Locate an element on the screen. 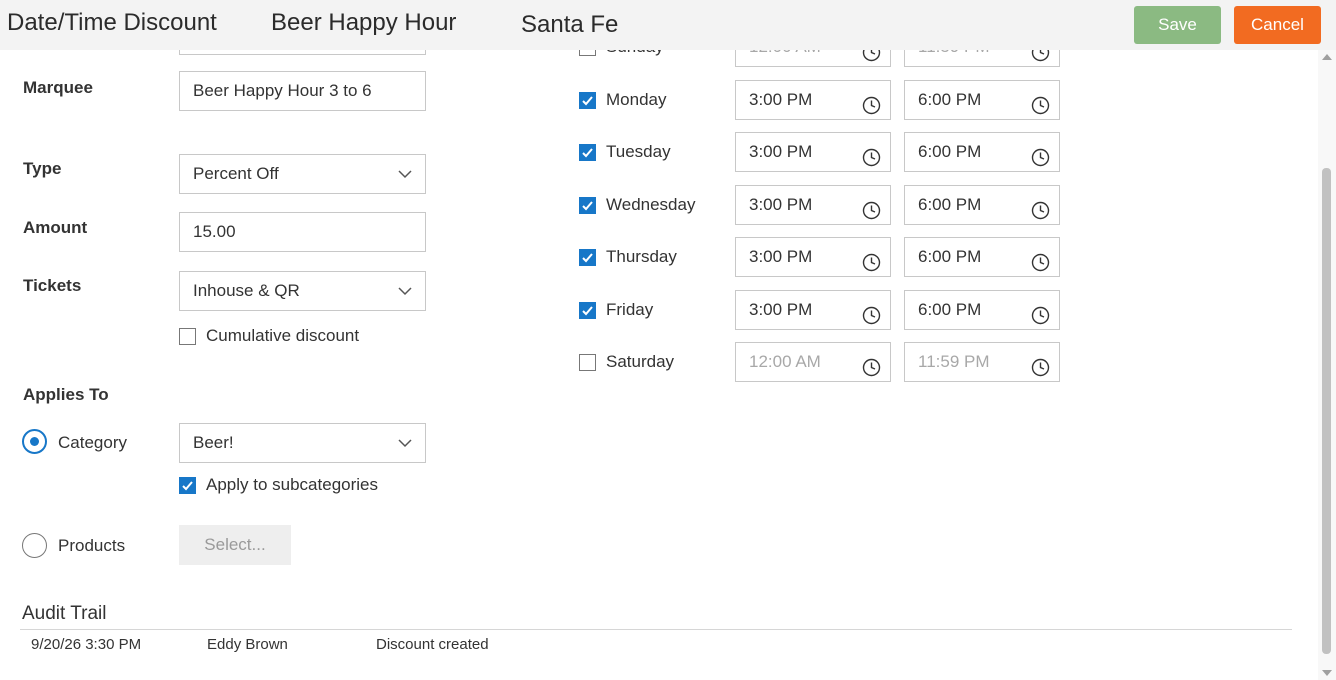 The width and height of the screenshot is (1336, 680). saturday-start-time-input: 12:00 AM is located at coordinates (813, 362).